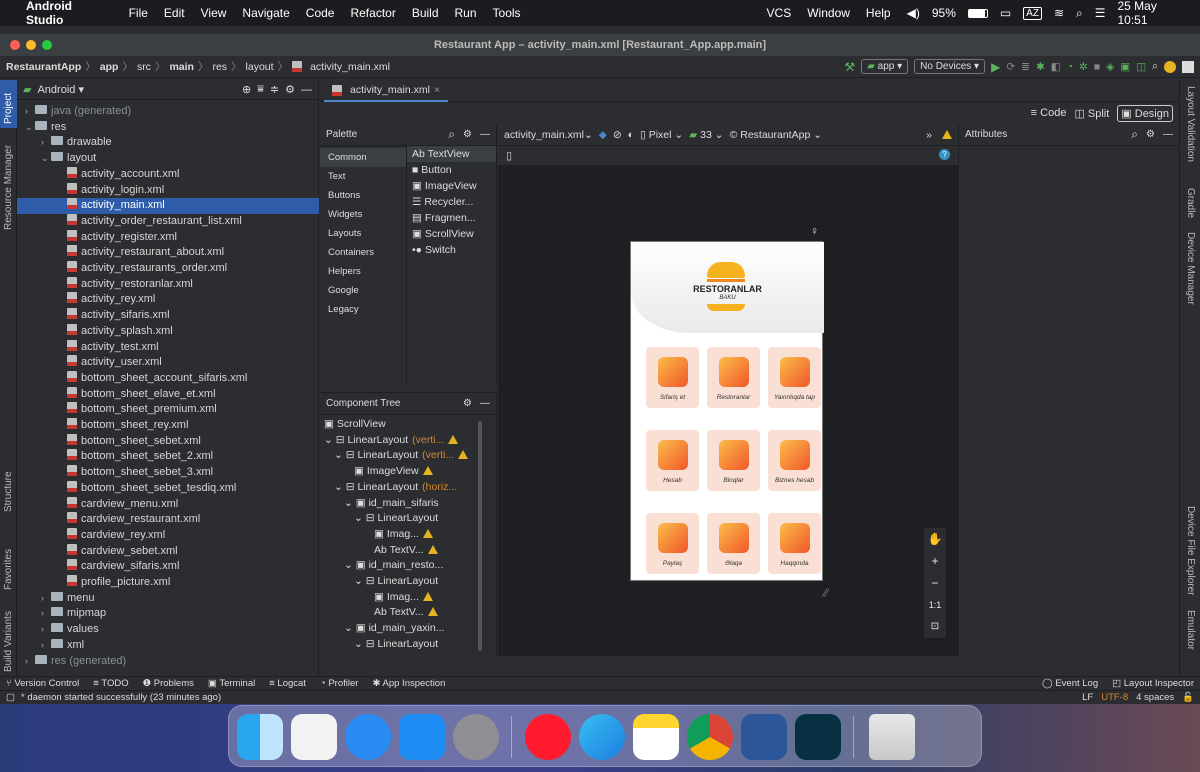 This screenshot has height=772, width=1200. I want to click on system-preferences-icon, so click(476, 737).